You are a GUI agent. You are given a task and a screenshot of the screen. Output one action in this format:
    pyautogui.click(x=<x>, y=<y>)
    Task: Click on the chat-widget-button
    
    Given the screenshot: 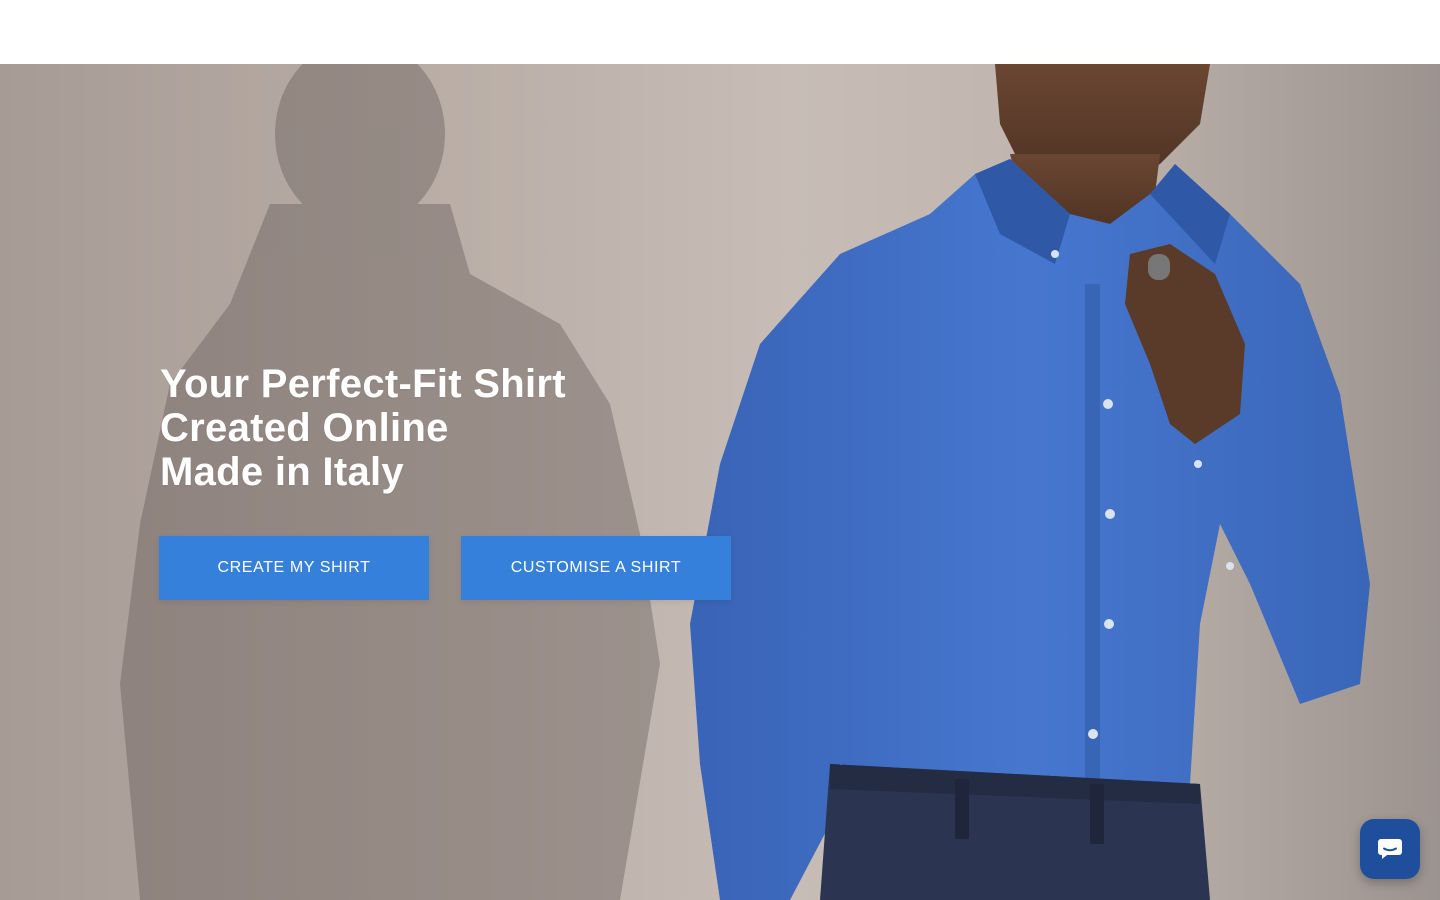 What is the action you would take?
    pyautogui.click(x=1390, y=849)
    